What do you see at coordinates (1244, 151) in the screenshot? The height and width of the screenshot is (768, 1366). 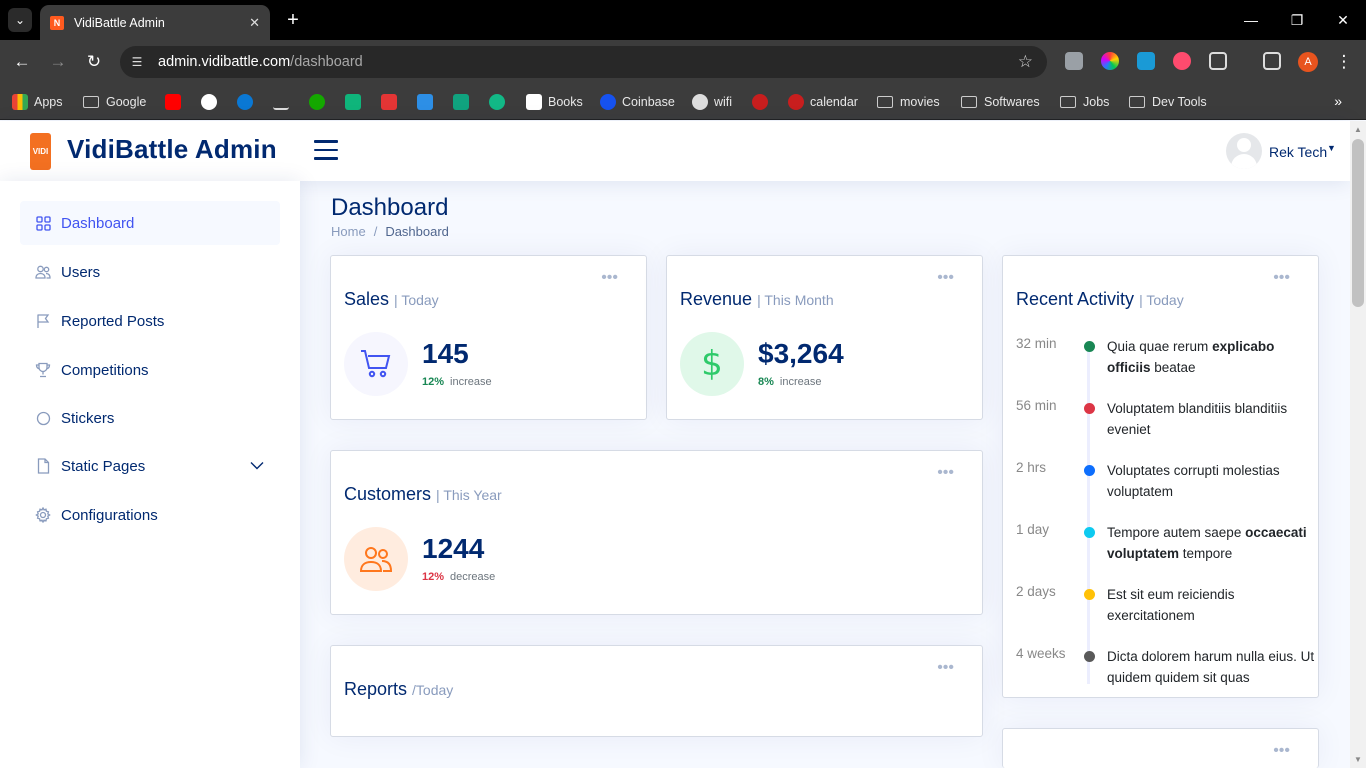 I see `avatar` at bounding box center [1244, 151].